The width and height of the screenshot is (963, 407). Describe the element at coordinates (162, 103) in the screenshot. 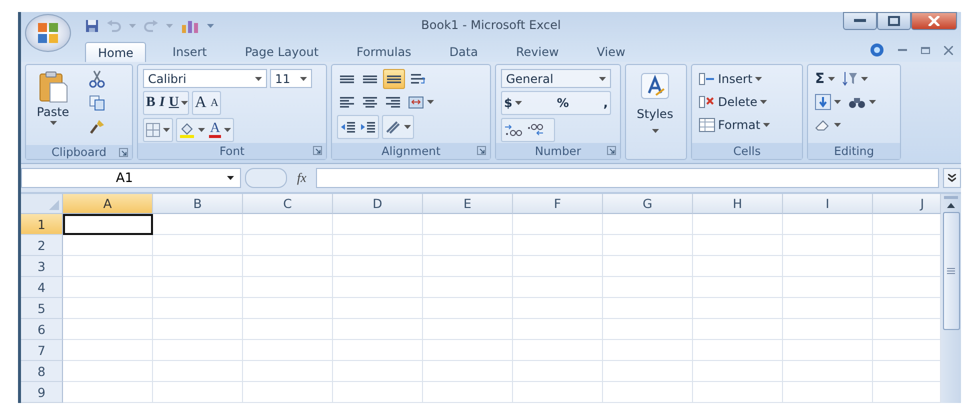

I see `italic-button: I` at that location.